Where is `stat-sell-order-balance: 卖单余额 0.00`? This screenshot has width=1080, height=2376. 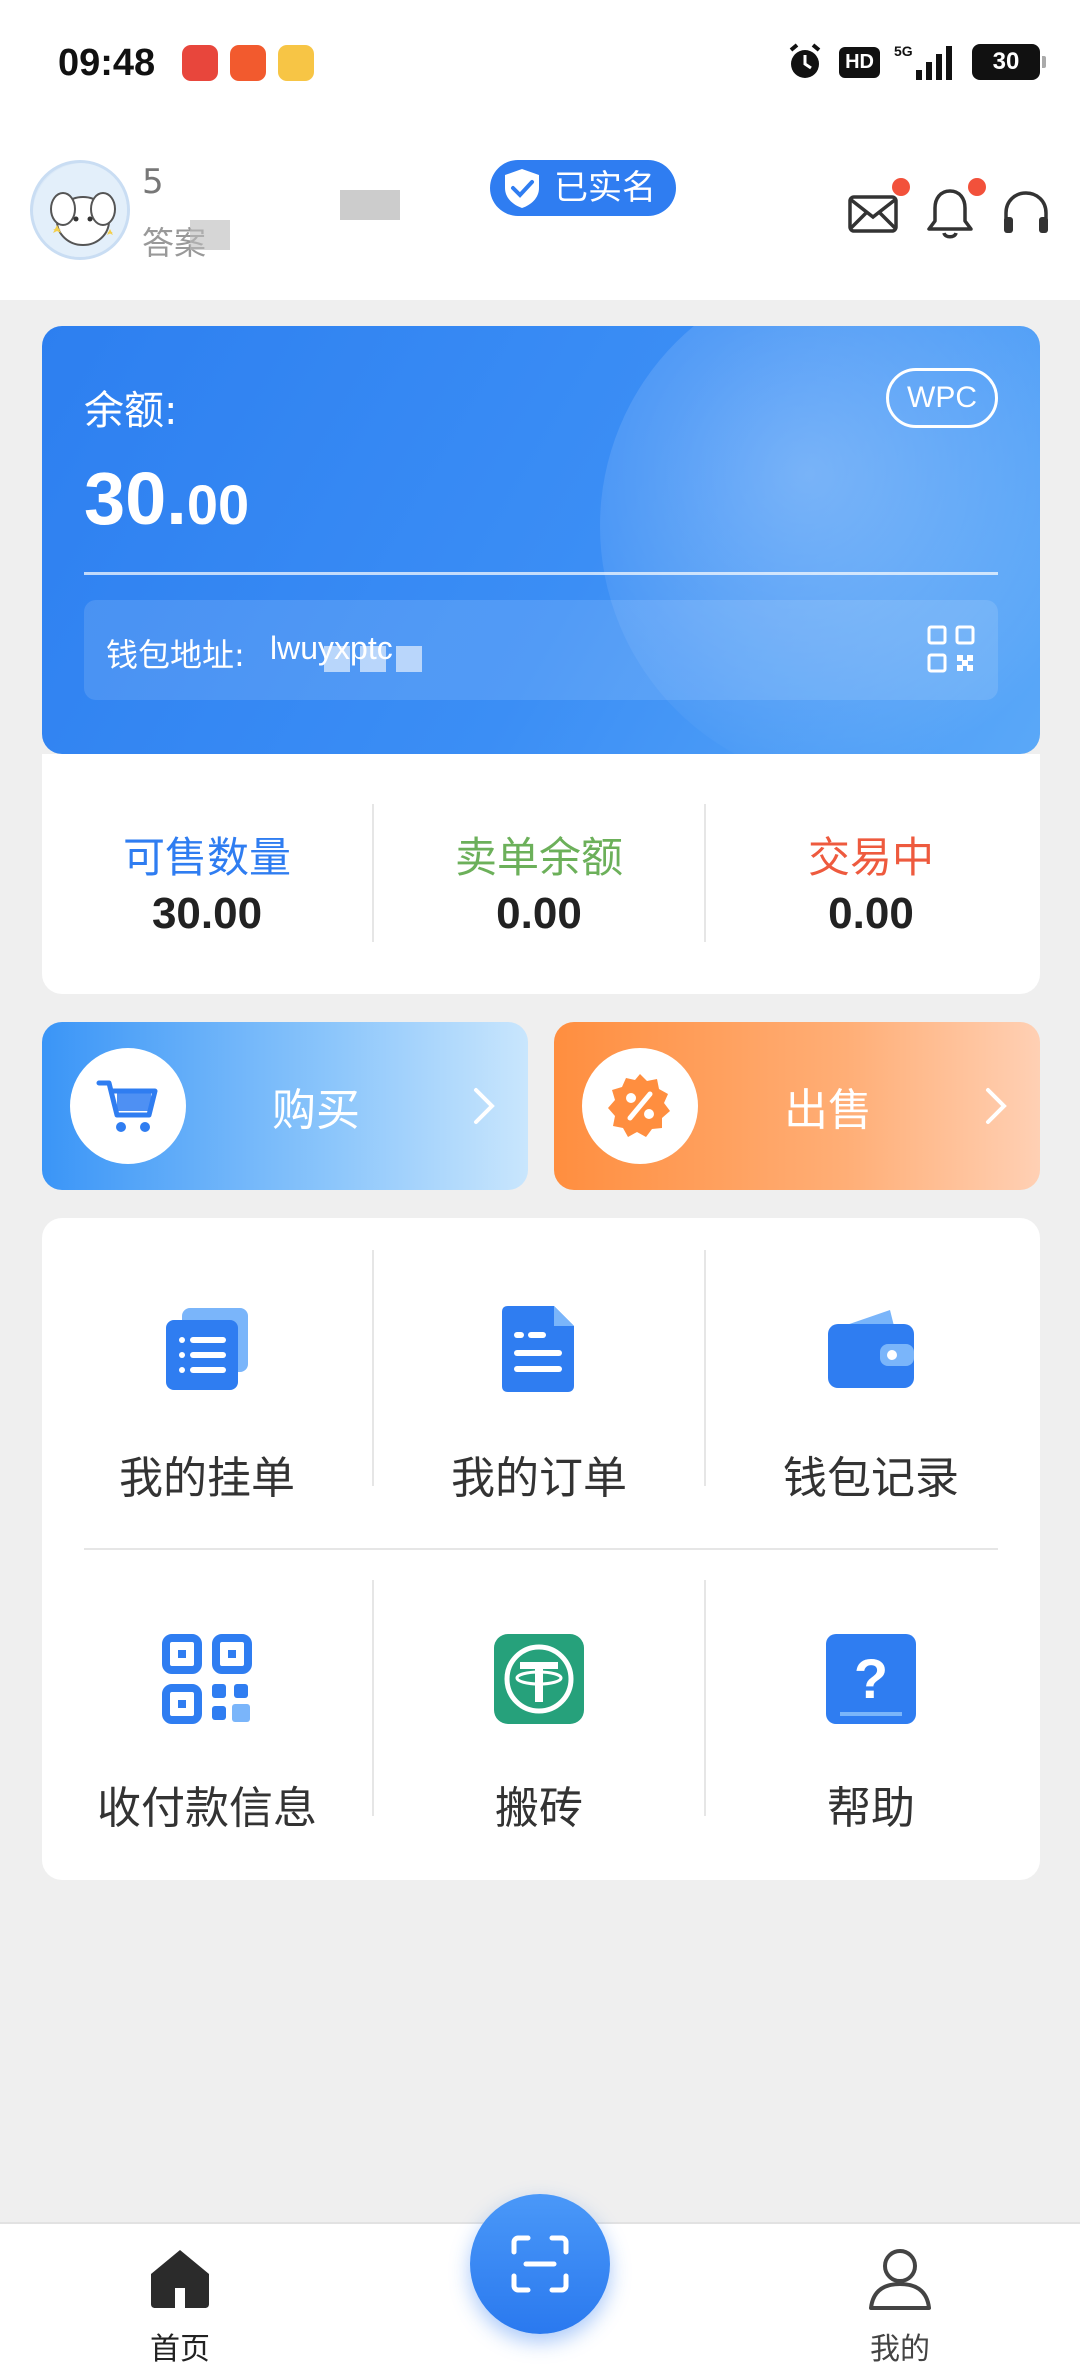
stat-sell-order-balance: 卖单余额 0.00 is located at coordinates (539, 881).